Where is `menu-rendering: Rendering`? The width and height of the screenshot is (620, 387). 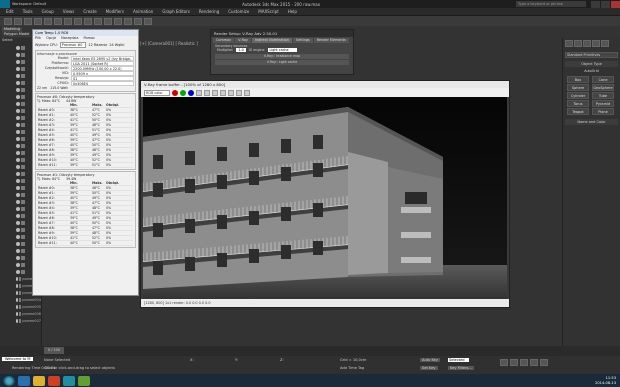 menu-rendering: Rendering is located at coordinates (209, 11).